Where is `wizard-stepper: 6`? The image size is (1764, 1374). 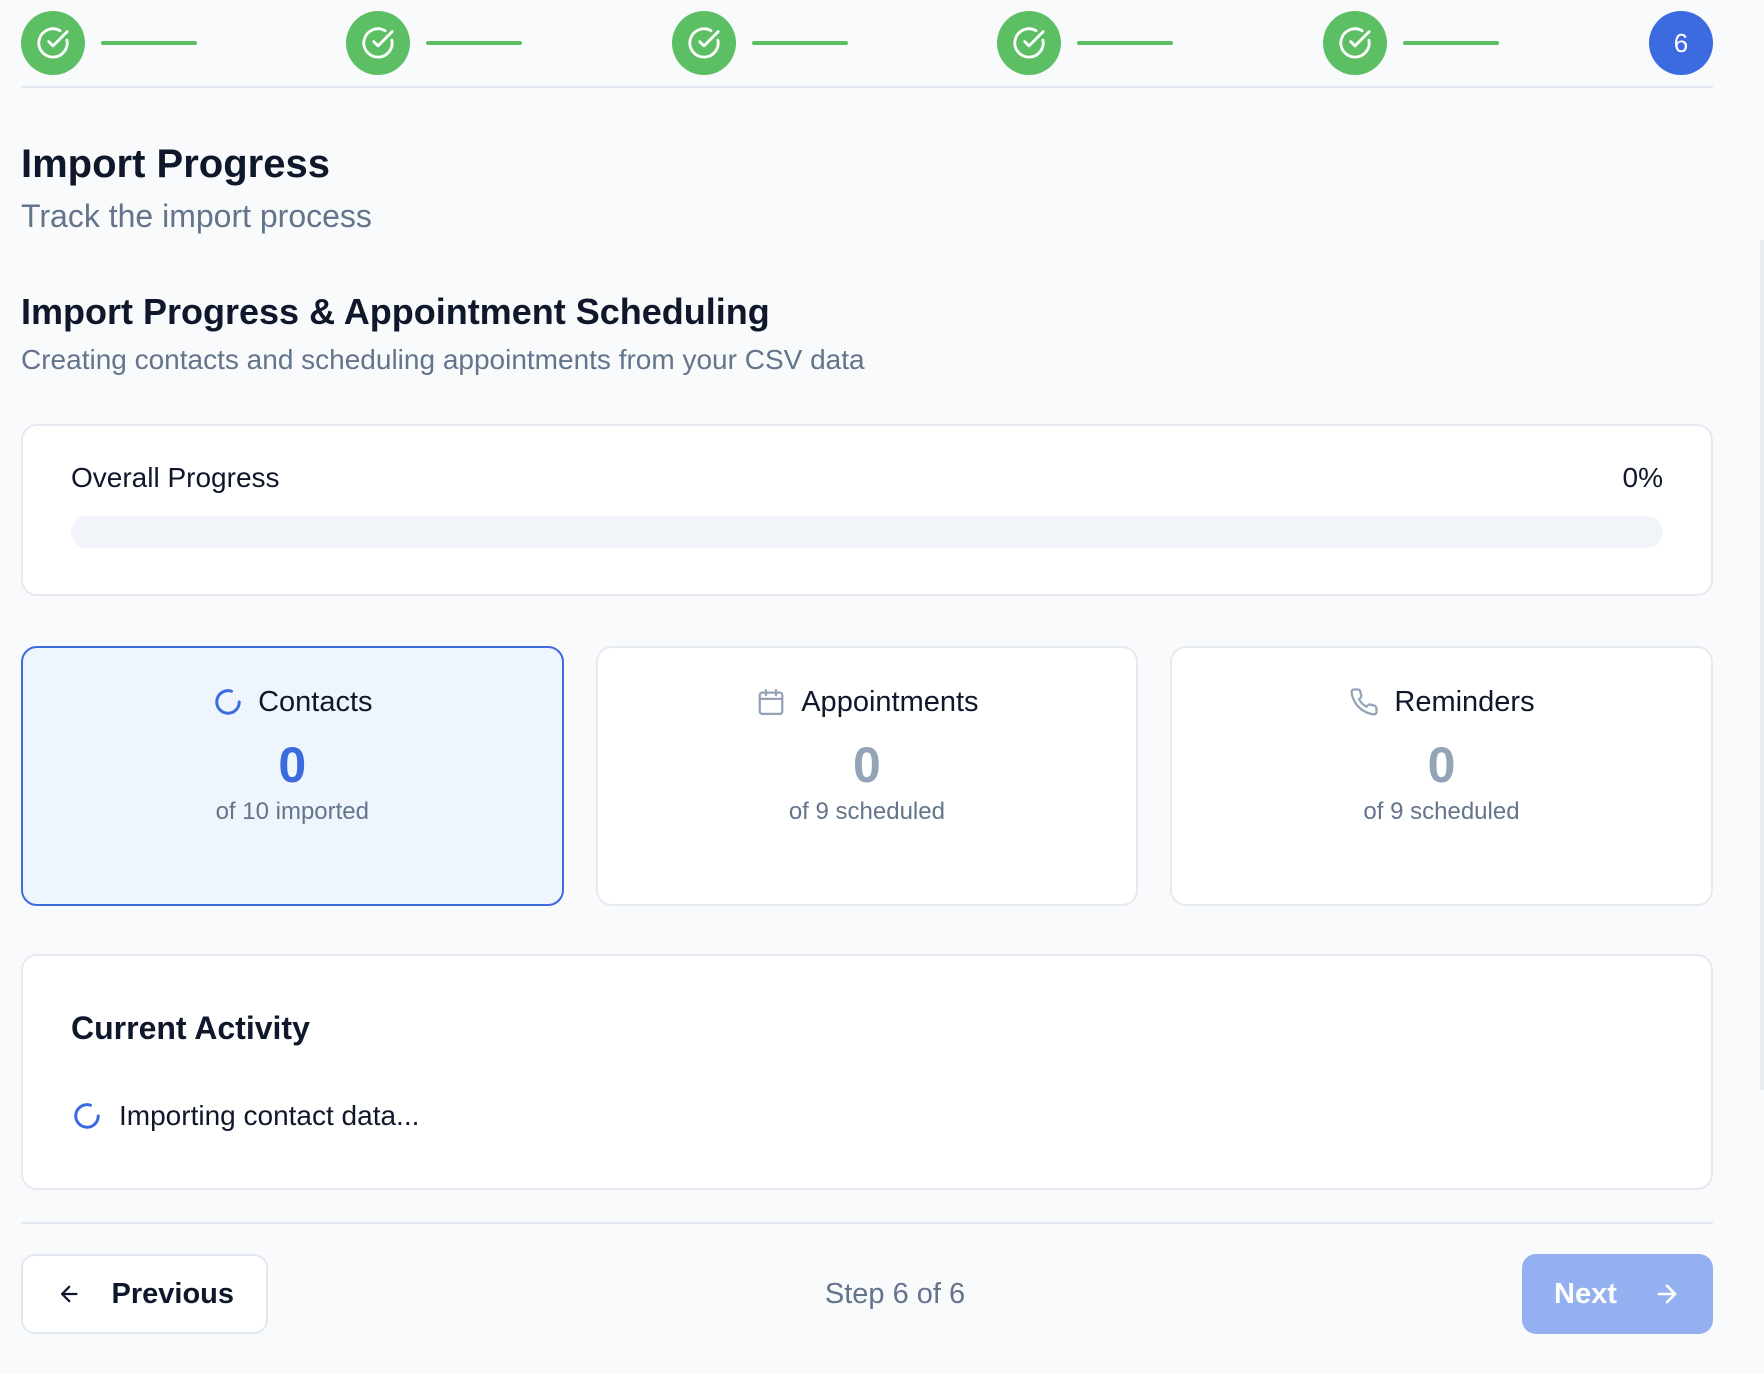 wizard-stepper: 6 is located at coordinates (867, 43).